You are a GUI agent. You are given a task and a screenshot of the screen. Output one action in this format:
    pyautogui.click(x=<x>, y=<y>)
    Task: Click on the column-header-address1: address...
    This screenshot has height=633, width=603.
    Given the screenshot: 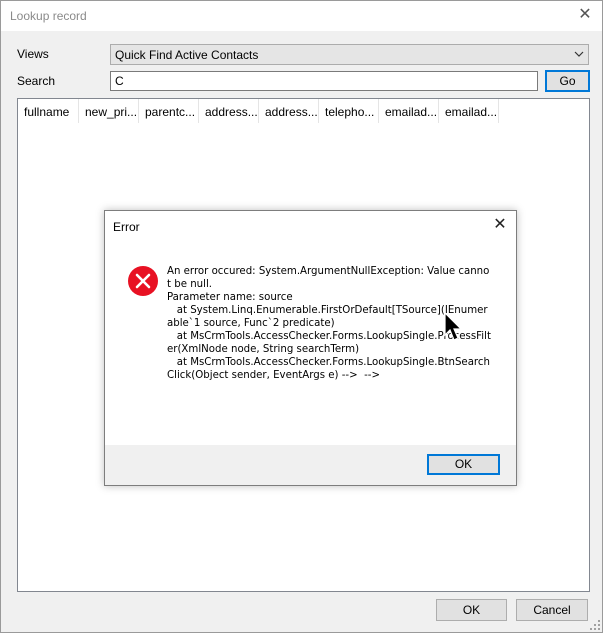 What is the action you would take?
    pyautogui.click(x=229, y=111)
    